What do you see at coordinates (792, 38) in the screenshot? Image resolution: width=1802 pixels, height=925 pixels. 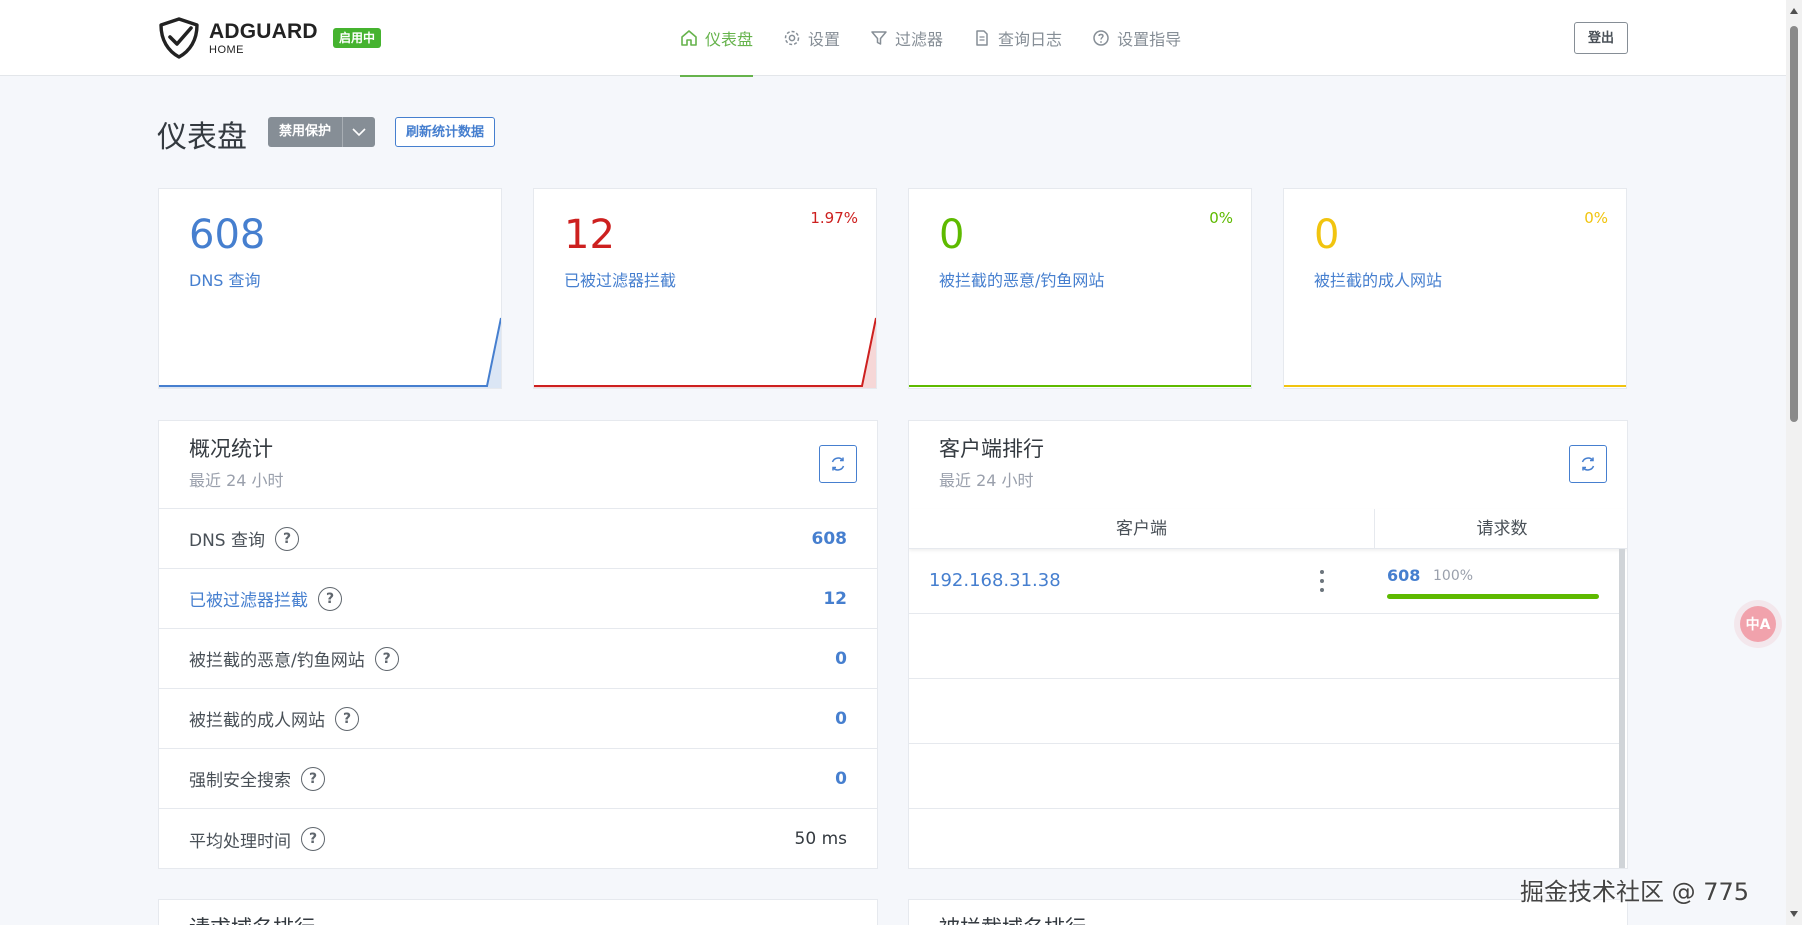 I see `gear-icon` at bounding box center [792, 38].